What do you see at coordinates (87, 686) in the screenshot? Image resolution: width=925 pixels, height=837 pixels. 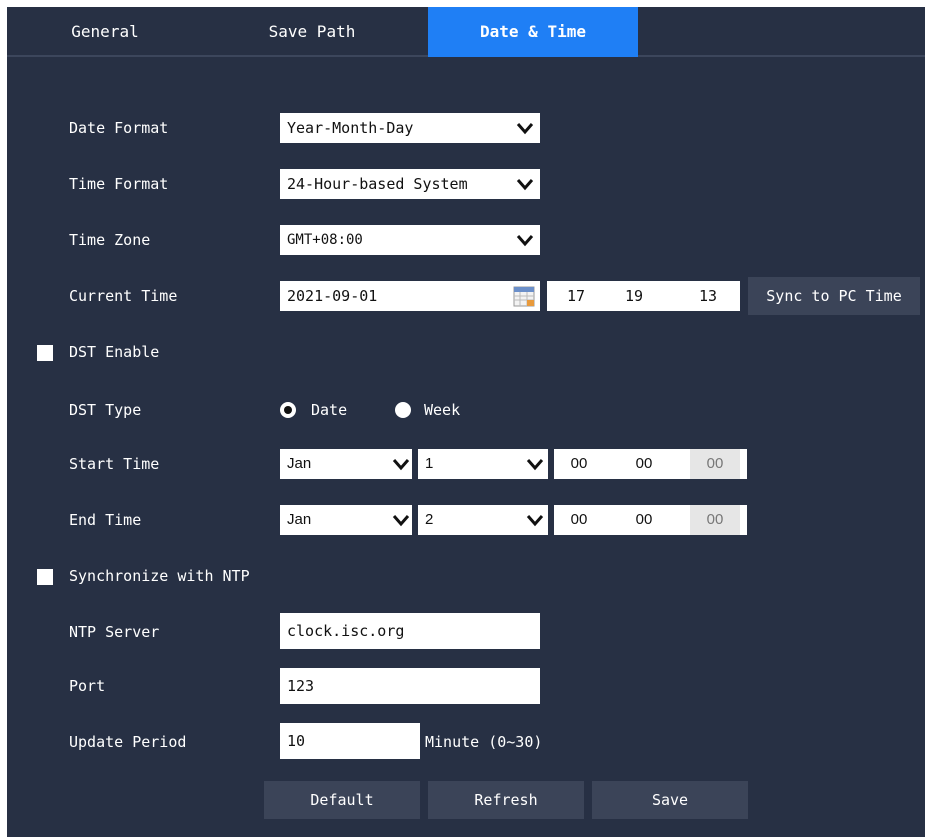 I see `port-label: Port` at bounding box center [87, 686].